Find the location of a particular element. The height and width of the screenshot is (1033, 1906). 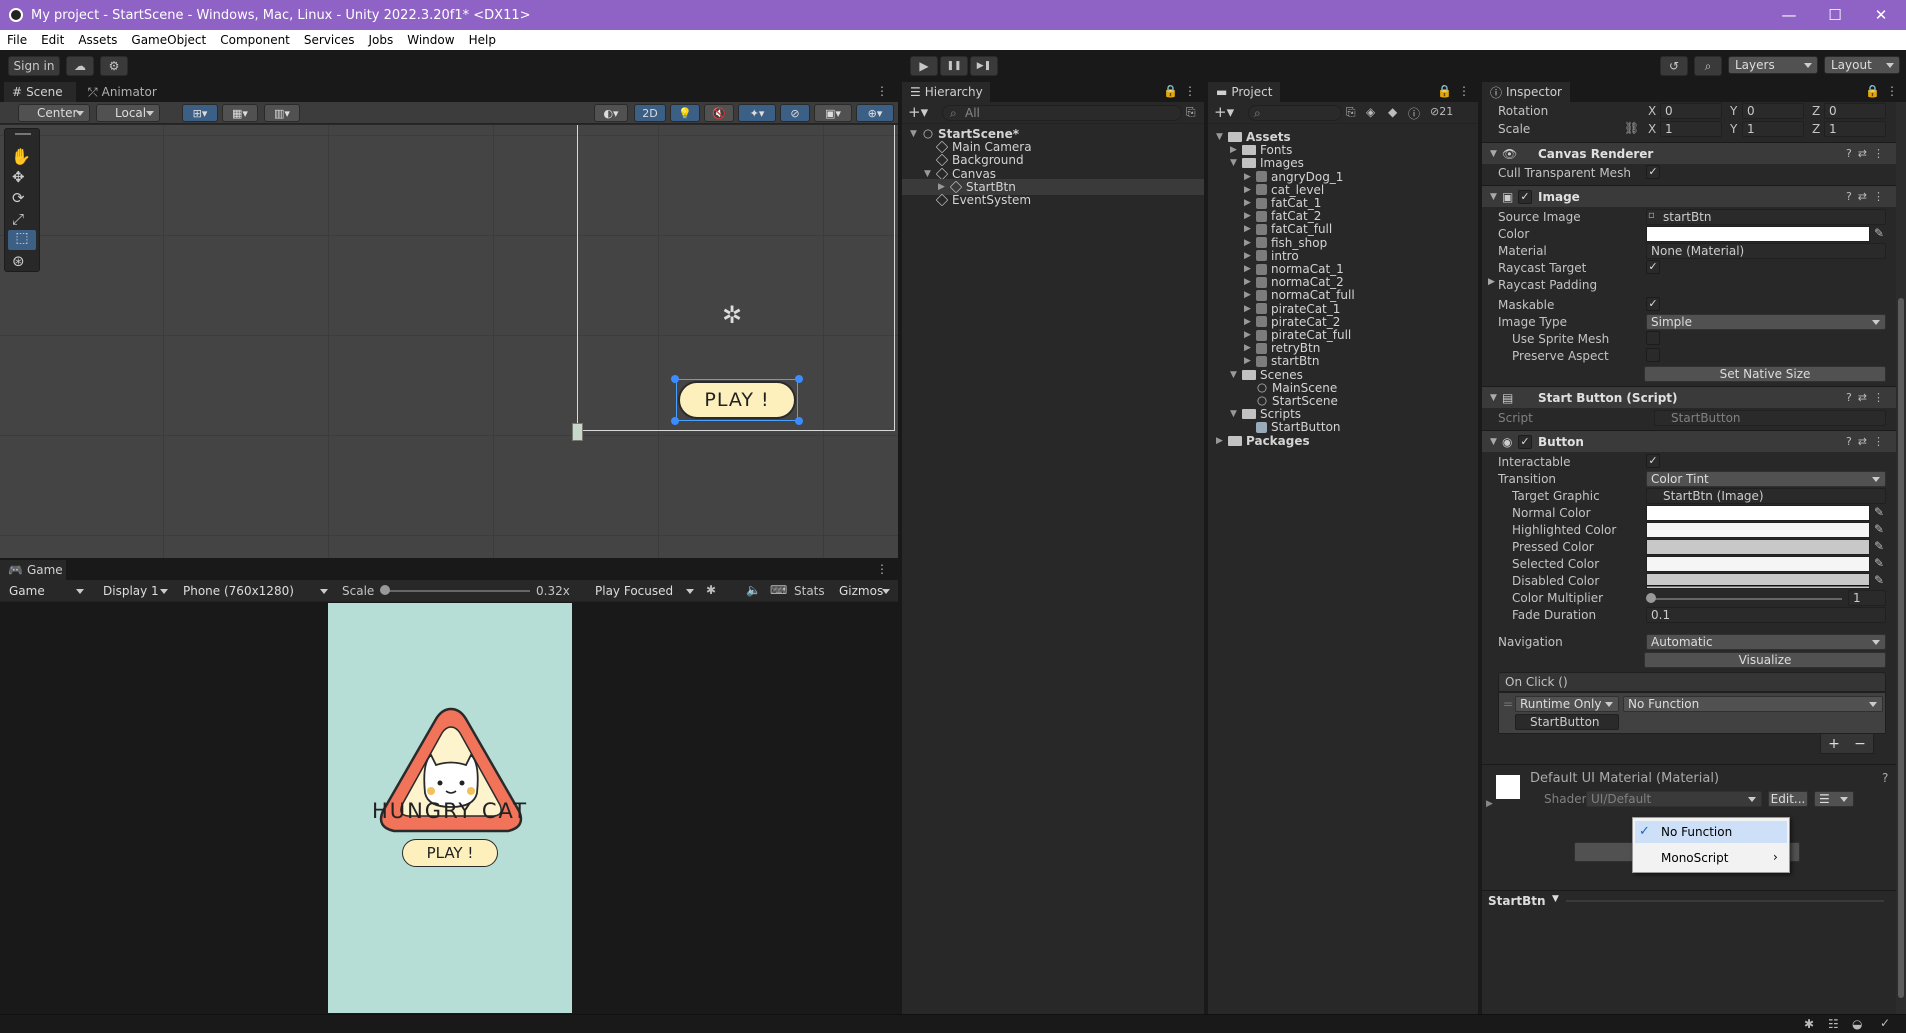

filter-label-icon: ◆ is located at coordinates (1392, 112).